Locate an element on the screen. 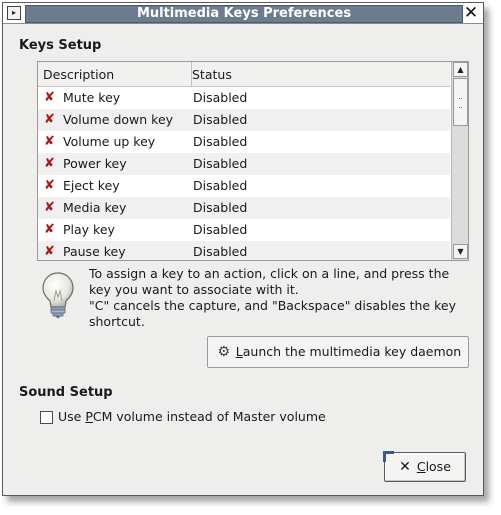 The image size is (501, 515). row-description: Volume up key is located at coordinates (109, 141).